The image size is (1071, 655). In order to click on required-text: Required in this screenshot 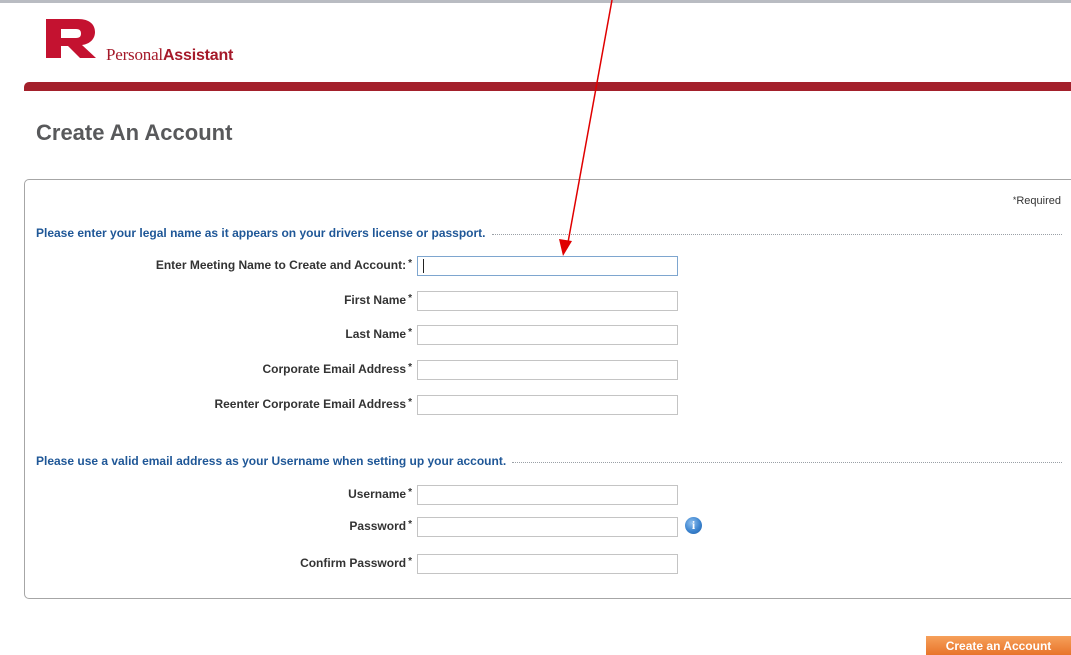, I will do `click(1038, 201)`.